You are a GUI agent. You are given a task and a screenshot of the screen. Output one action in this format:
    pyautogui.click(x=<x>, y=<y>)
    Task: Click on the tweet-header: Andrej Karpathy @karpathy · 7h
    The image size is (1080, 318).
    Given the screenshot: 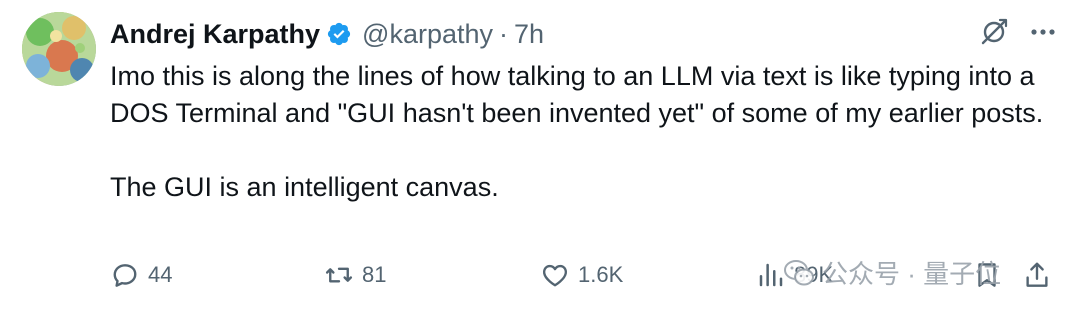 What is the action you would take?
    pyautogui.click(x=327, y=34)
    